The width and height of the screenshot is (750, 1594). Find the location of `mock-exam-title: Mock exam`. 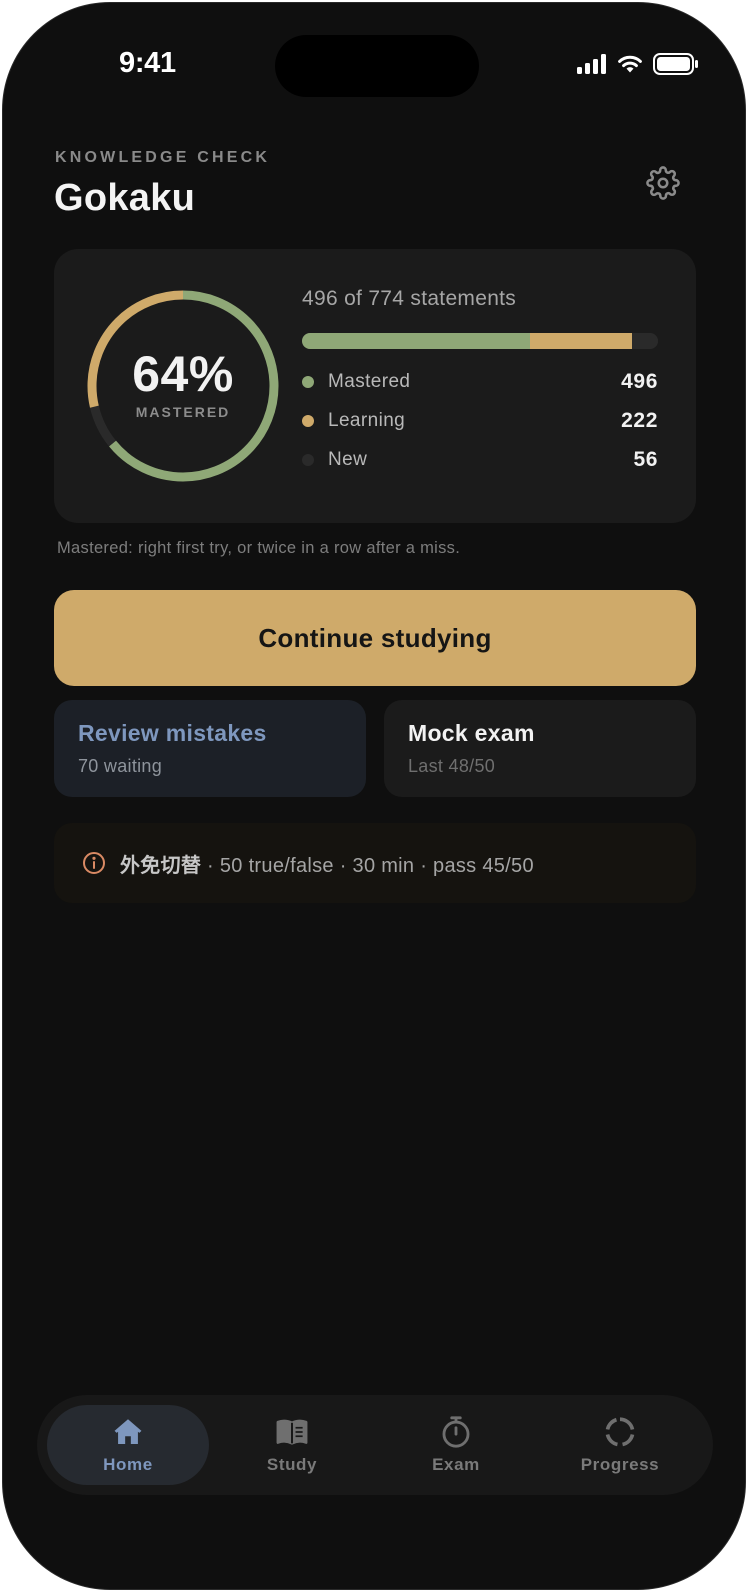

mock-exam-title: Mock exam is located at coordinates (471, 733).